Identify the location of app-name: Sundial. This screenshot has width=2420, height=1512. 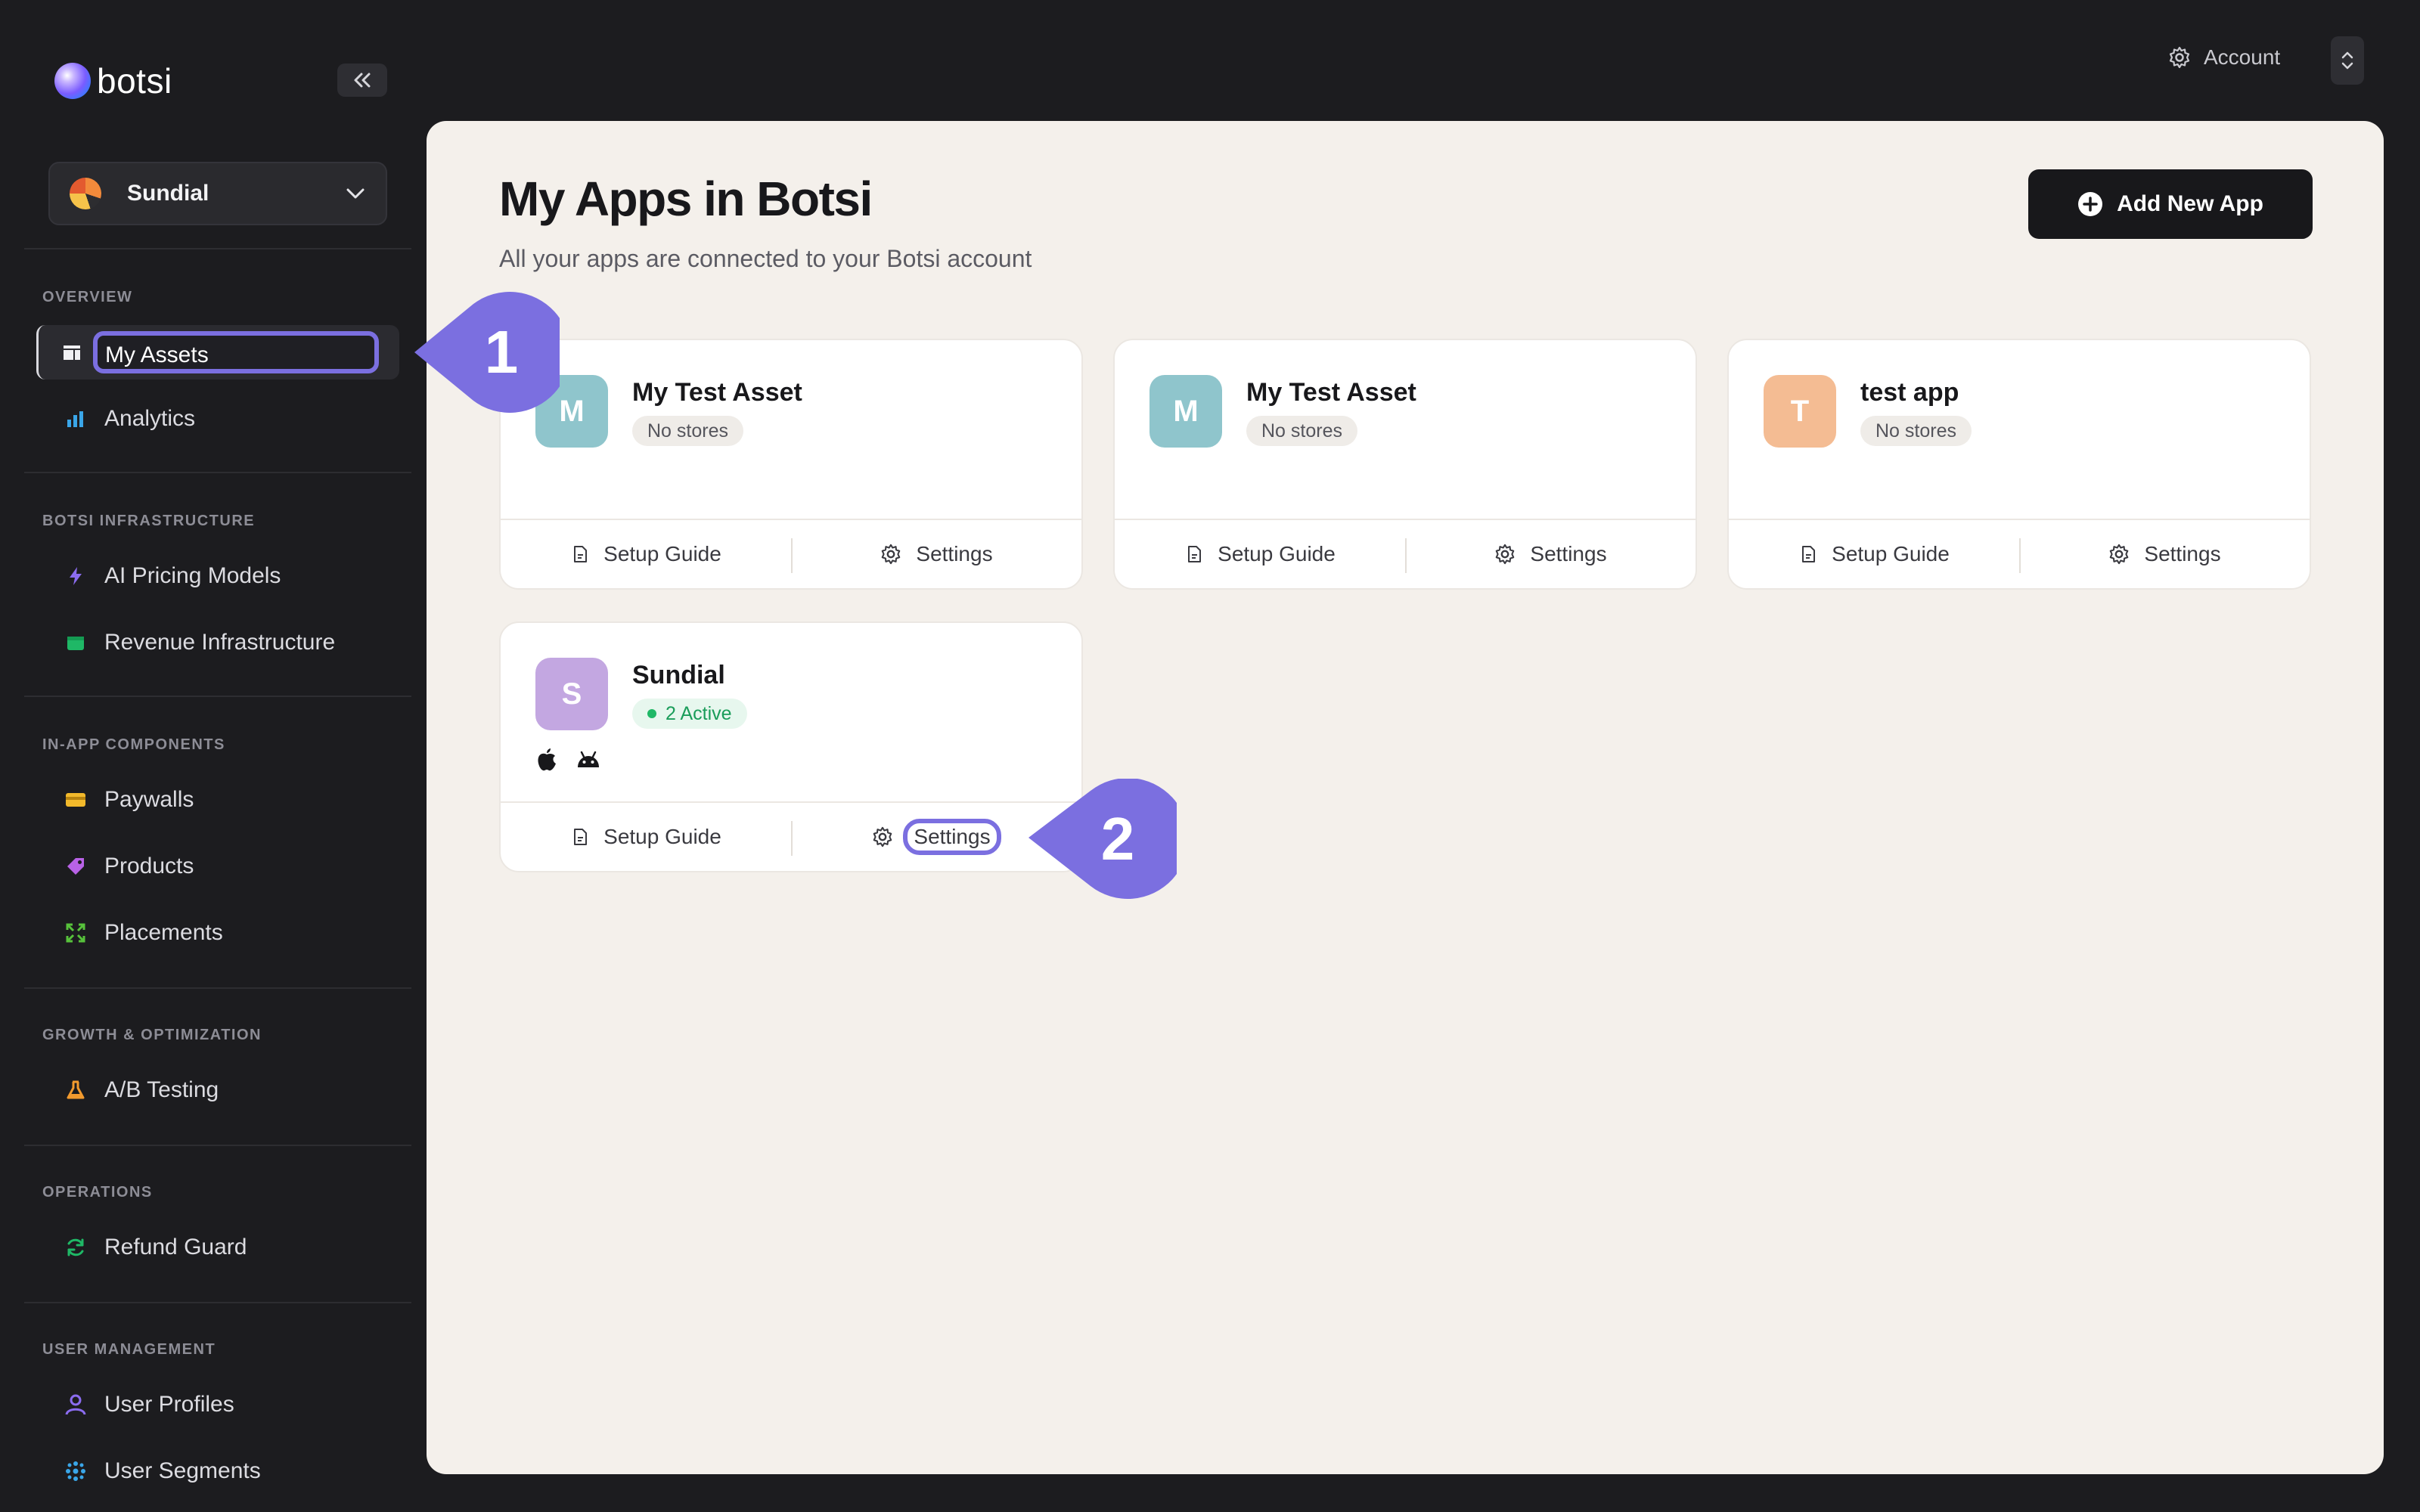
(678, 675).